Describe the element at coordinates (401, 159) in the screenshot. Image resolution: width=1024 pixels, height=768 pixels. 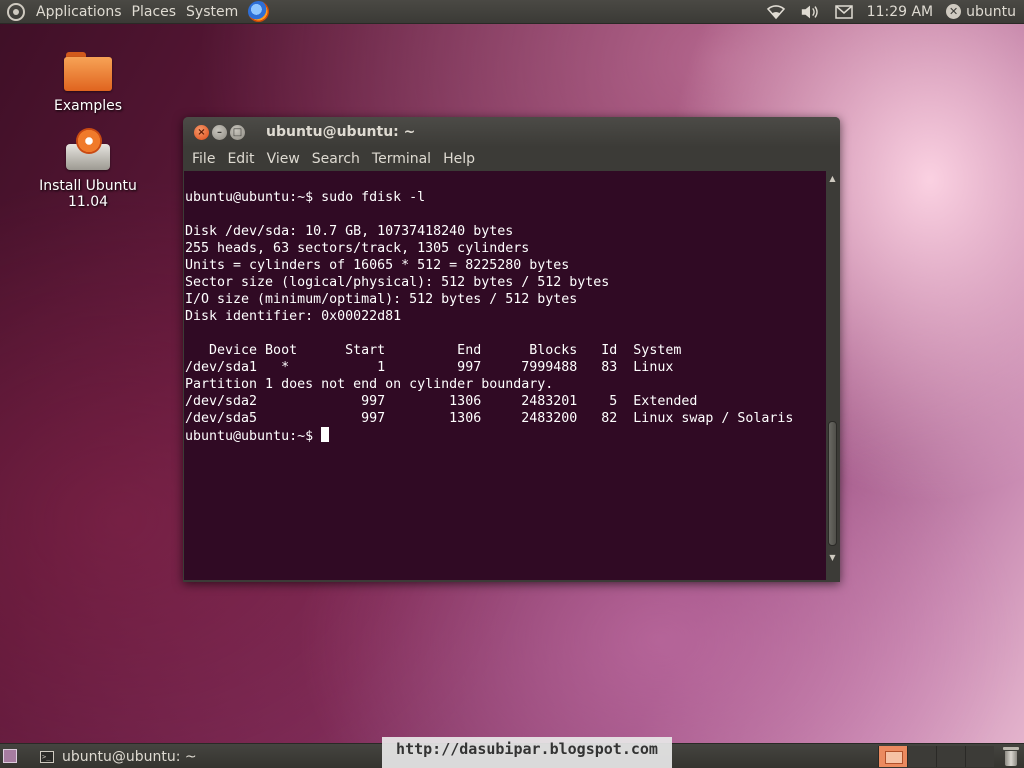
I see `menu-terminal: Terminal` at that location.